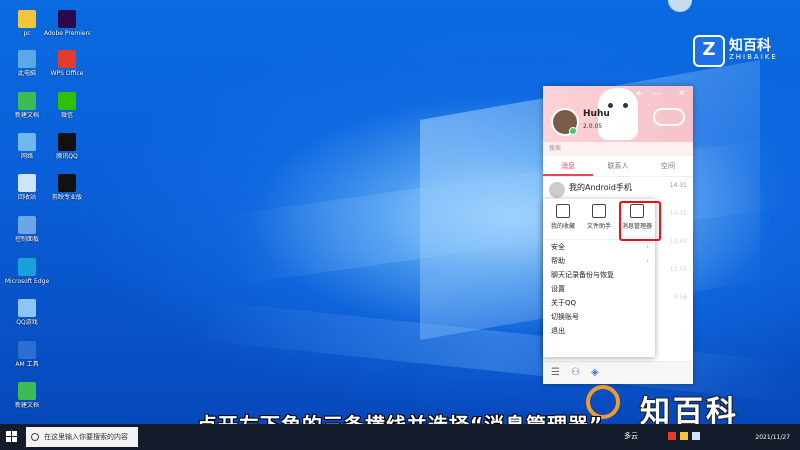 The height and width of the screenshot is (450, 800). What do you see at coordinates (67, 142) in the screenshot?
I see `qq-desktop-icon-glyph` at bounding box center [67, 142].